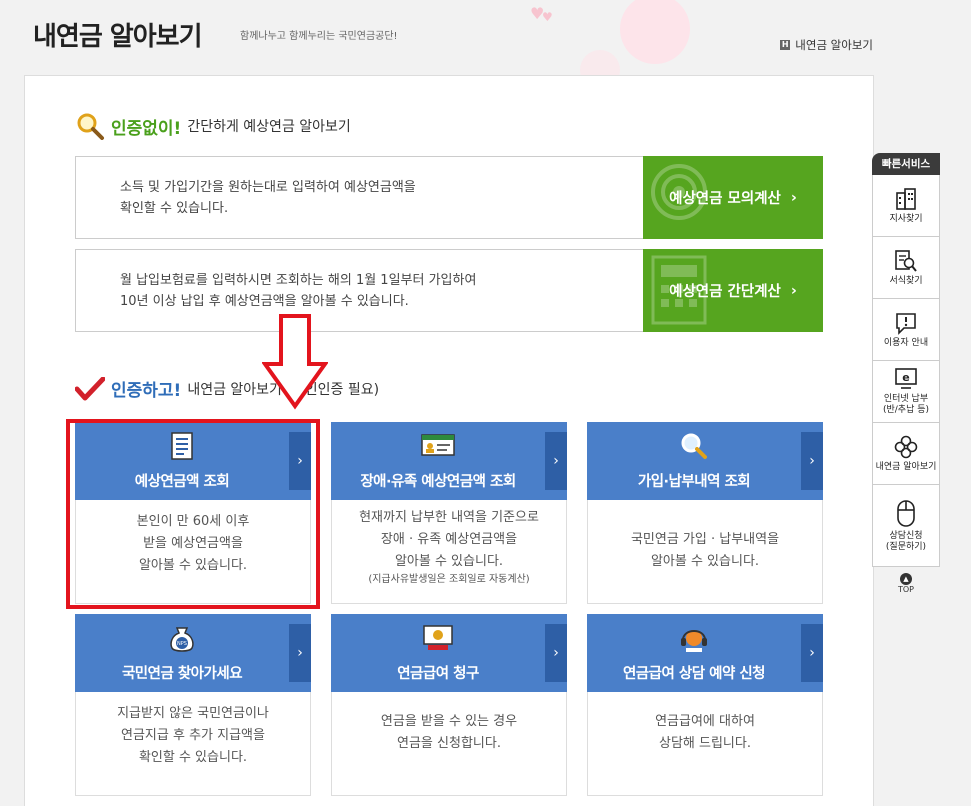  What do you see at coordinates (449, 579) in the screenshot?
I see `card-note: (지급사유발생일은 조회일로 자동계산)` at bounding box center [449, 579].